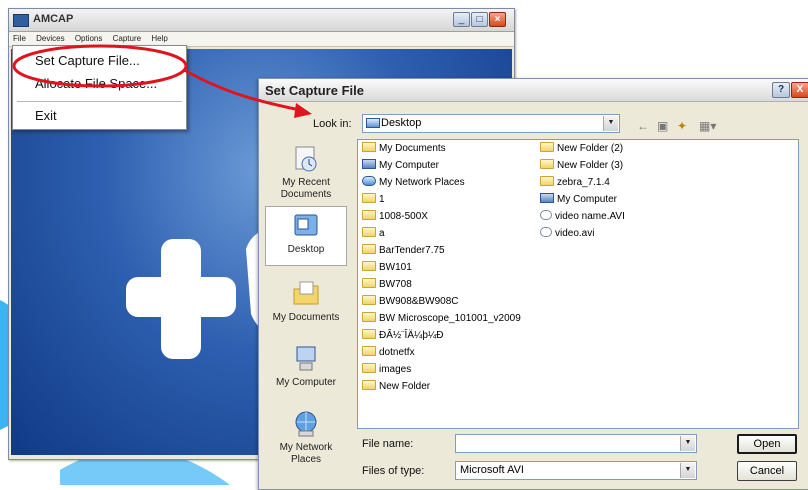 The width and height of the screenshot is (808, 490). Describe the element at coordinates (395, 217) in the screenshot. I see `file-list-item: 1008-500X` at that location.